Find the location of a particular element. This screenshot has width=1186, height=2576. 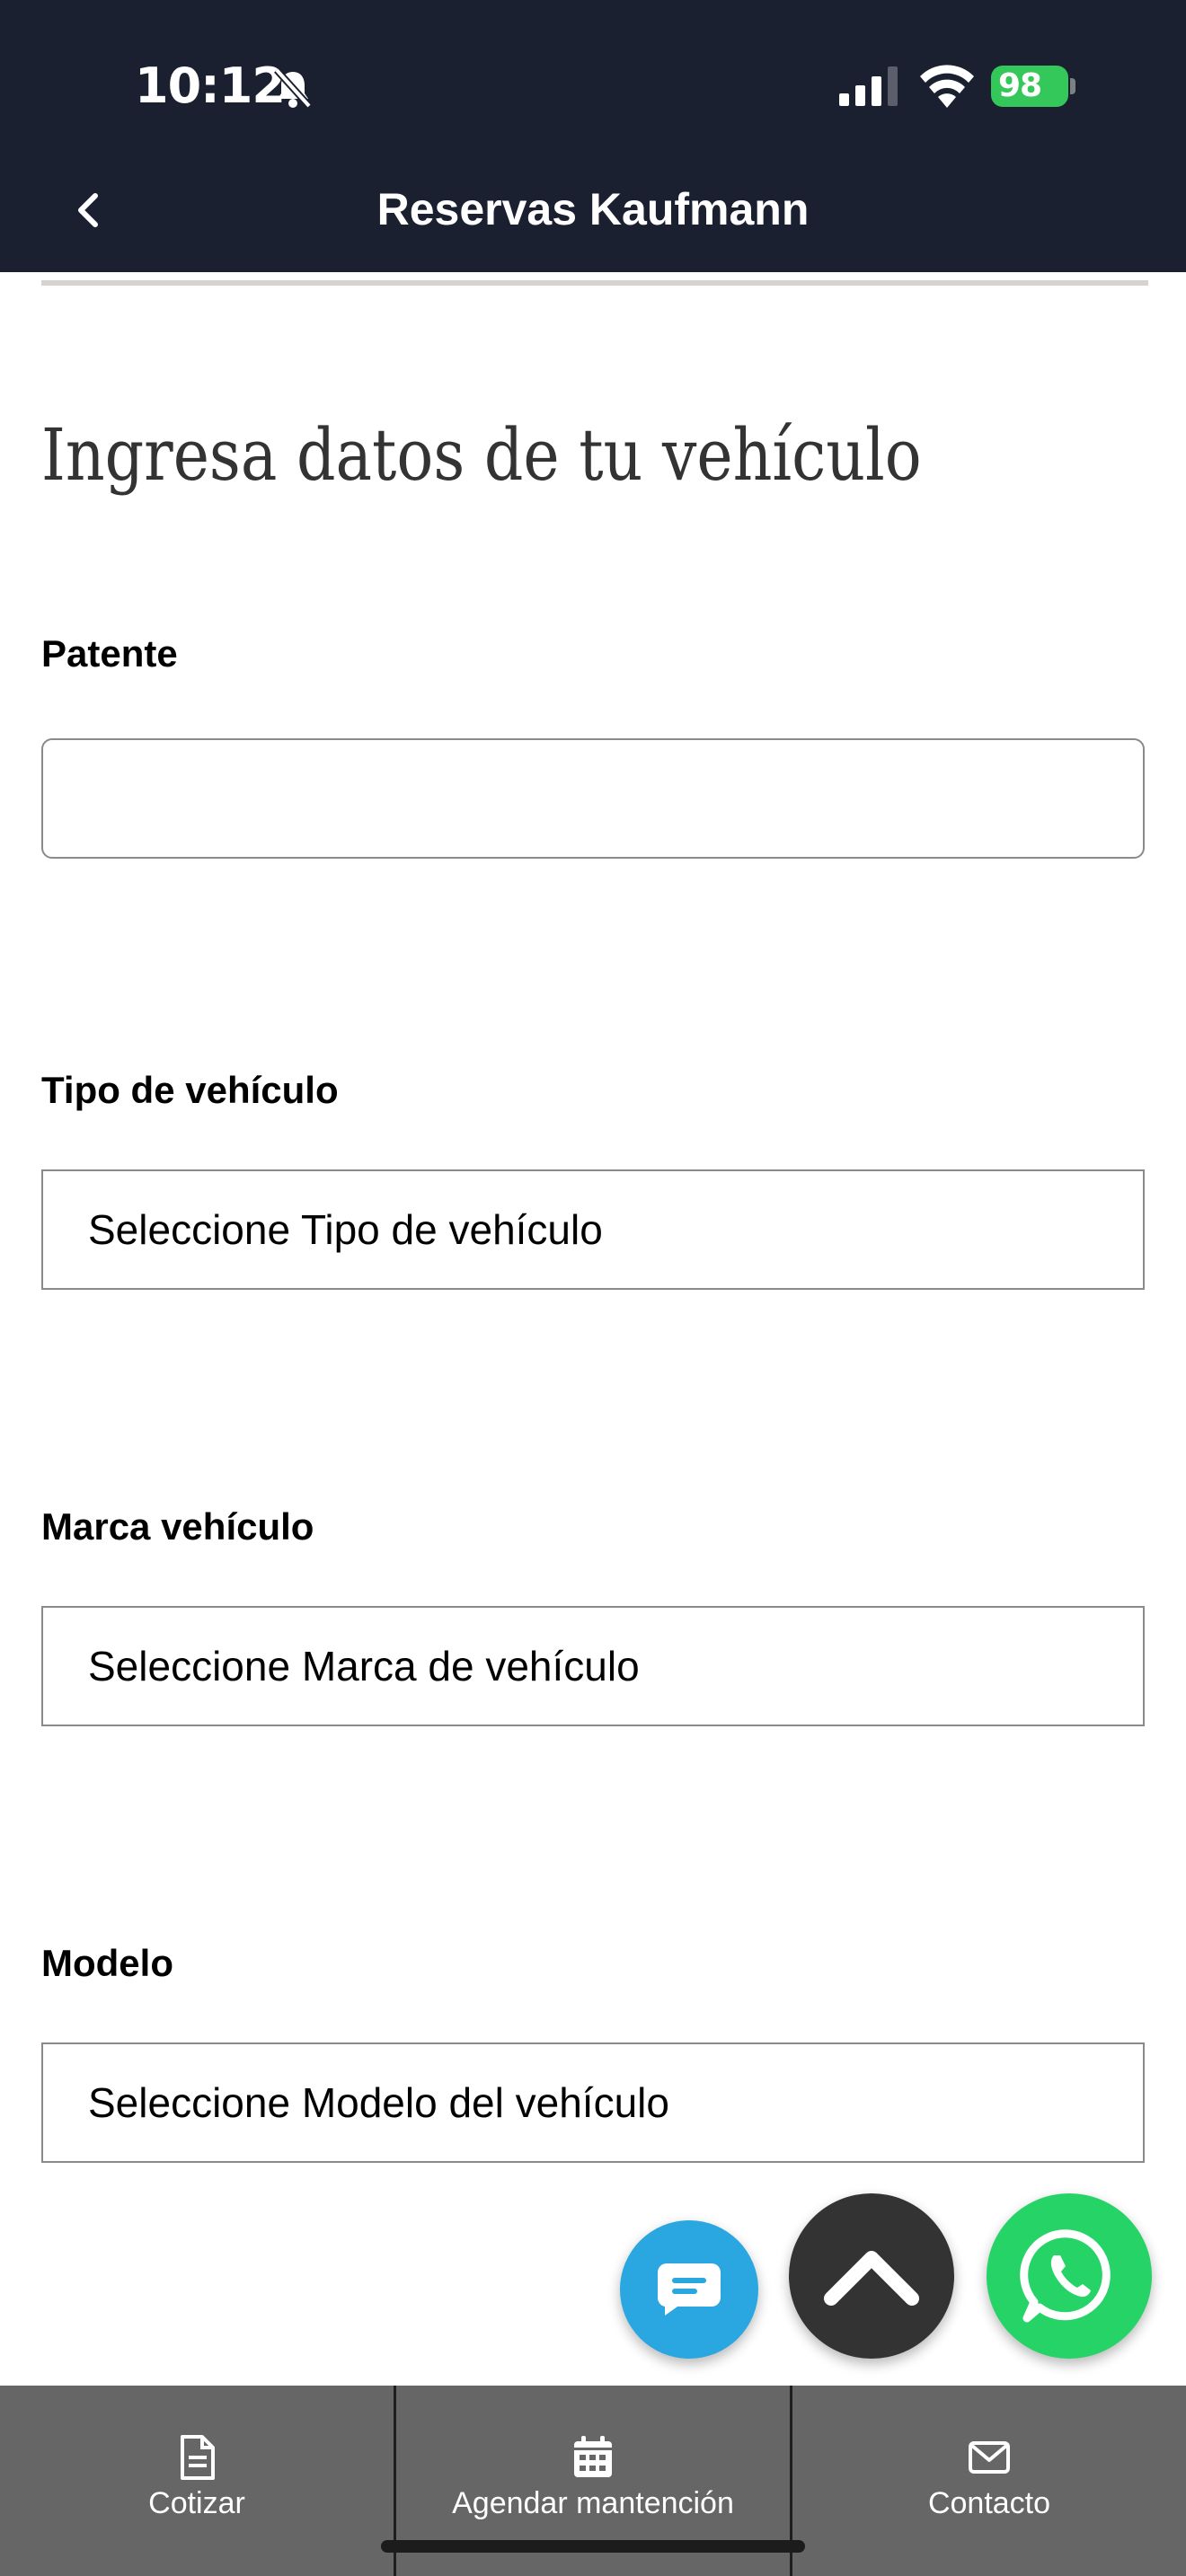

whatsapp-button is located at coordinates (1069, 2276).